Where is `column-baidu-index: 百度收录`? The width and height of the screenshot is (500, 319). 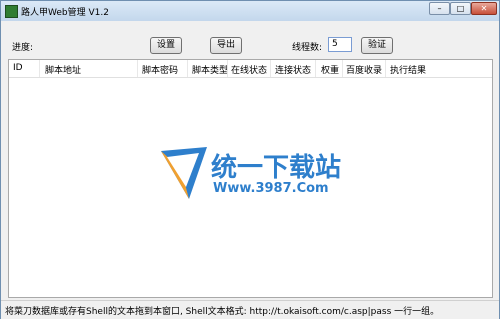
column-baidu-index: 百度收录 is located at coordinates (364, 69).